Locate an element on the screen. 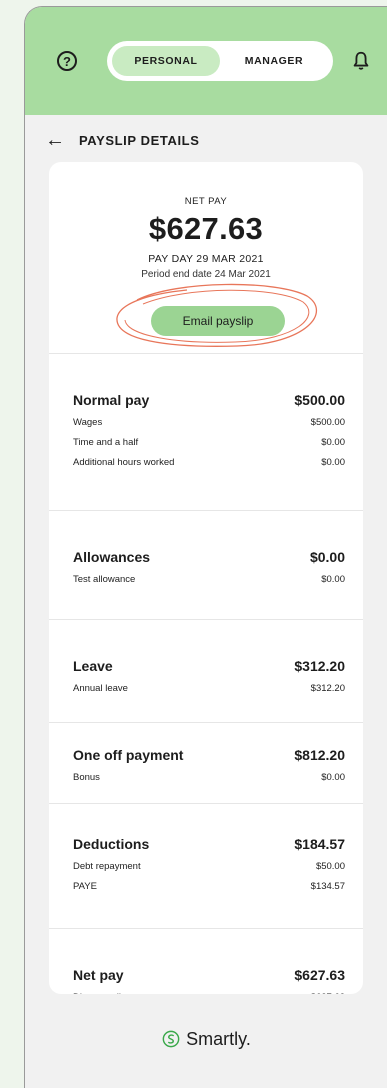  line-item-value: $500.00 is located at coordinates (327, 422).